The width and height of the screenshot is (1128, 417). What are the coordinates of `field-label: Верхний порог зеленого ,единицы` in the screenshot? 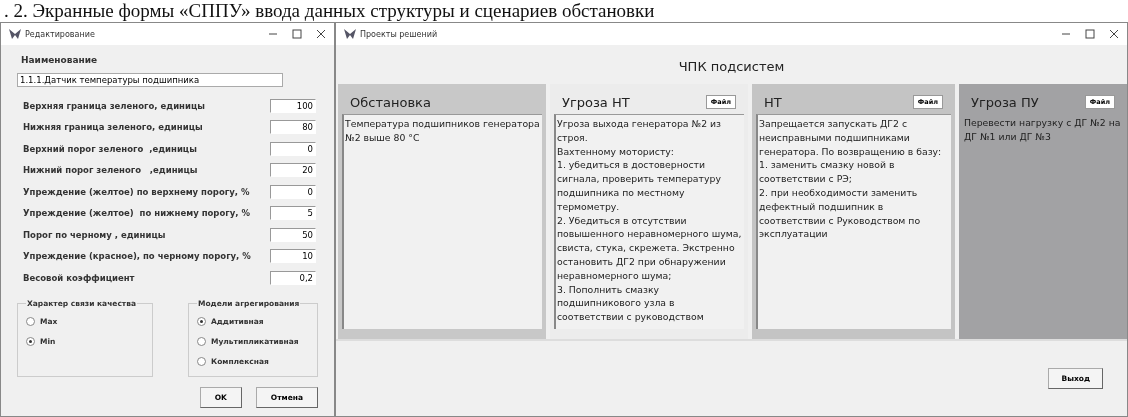 It's located at (110, 148).